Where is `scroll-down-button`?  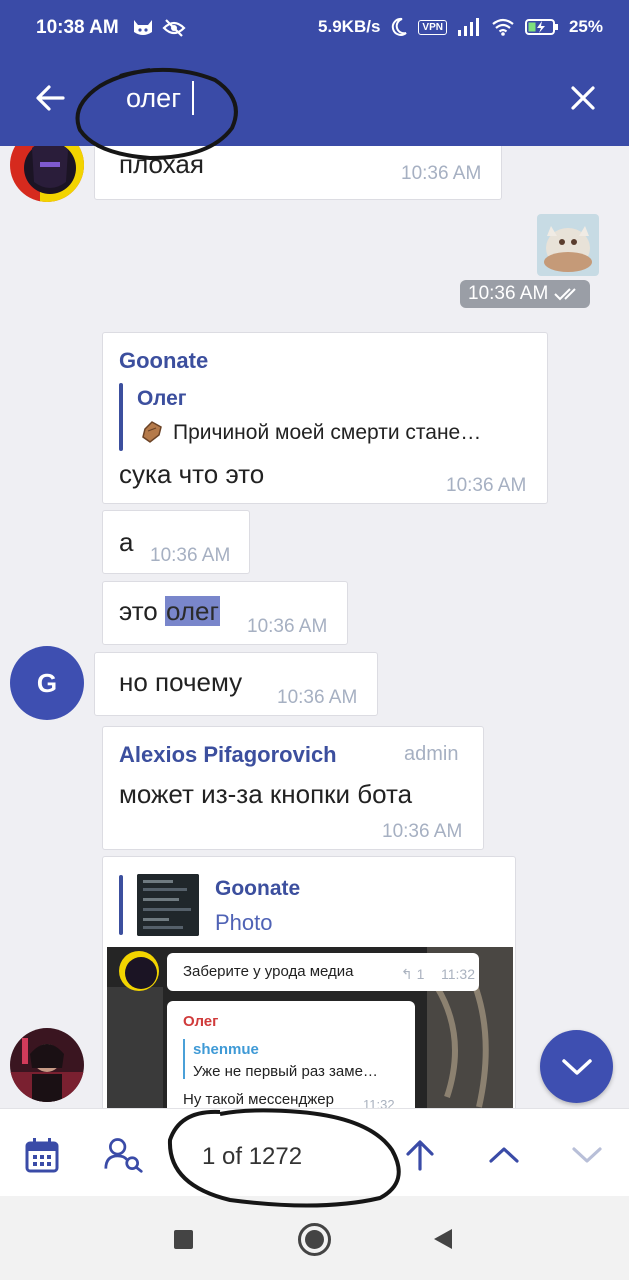
scroll-down-button is located at coordinates (576, 1066).